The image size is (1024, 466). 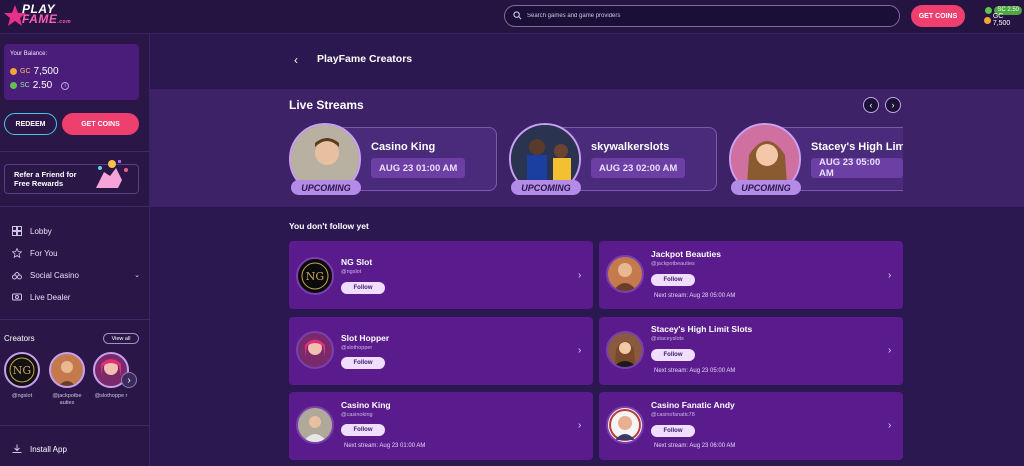 I want to click on gc-coin-icon, so click(x=13, y=71).